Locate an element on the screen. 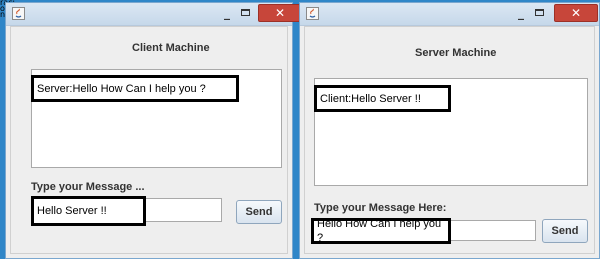  client-titlebar: _ ✕ is located at coordinates (154, 14).